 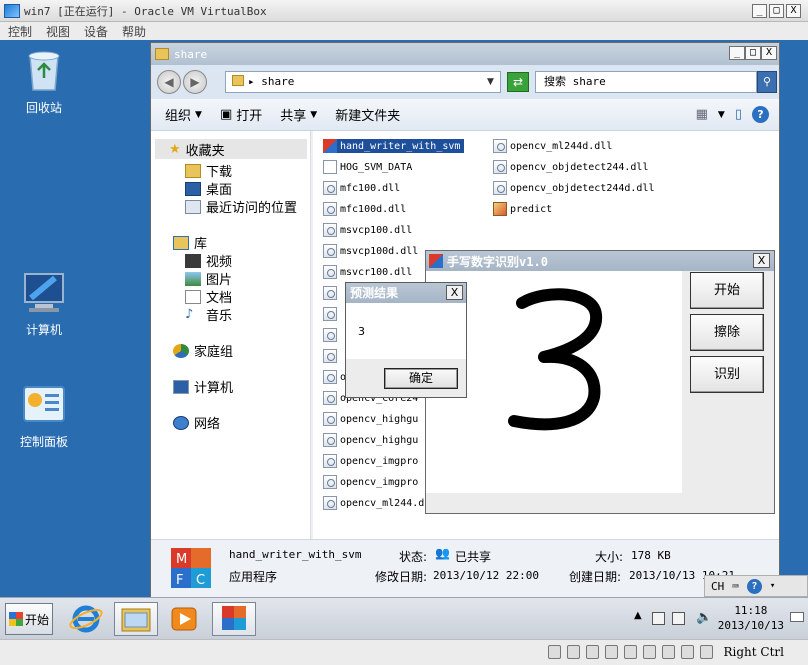 I want to click on network-adapter-icon, so click(x=687, y=652).